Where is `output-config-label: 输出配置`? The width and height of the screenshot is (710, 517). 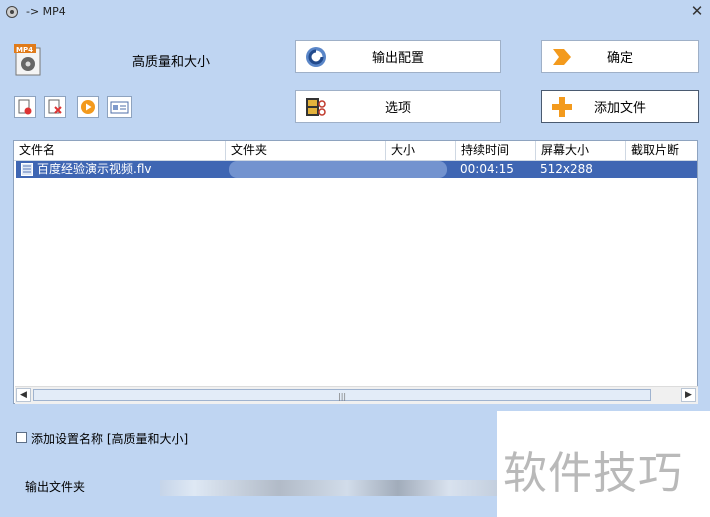 output-config-label: 输出配置 is located at coordinates (397, 58).